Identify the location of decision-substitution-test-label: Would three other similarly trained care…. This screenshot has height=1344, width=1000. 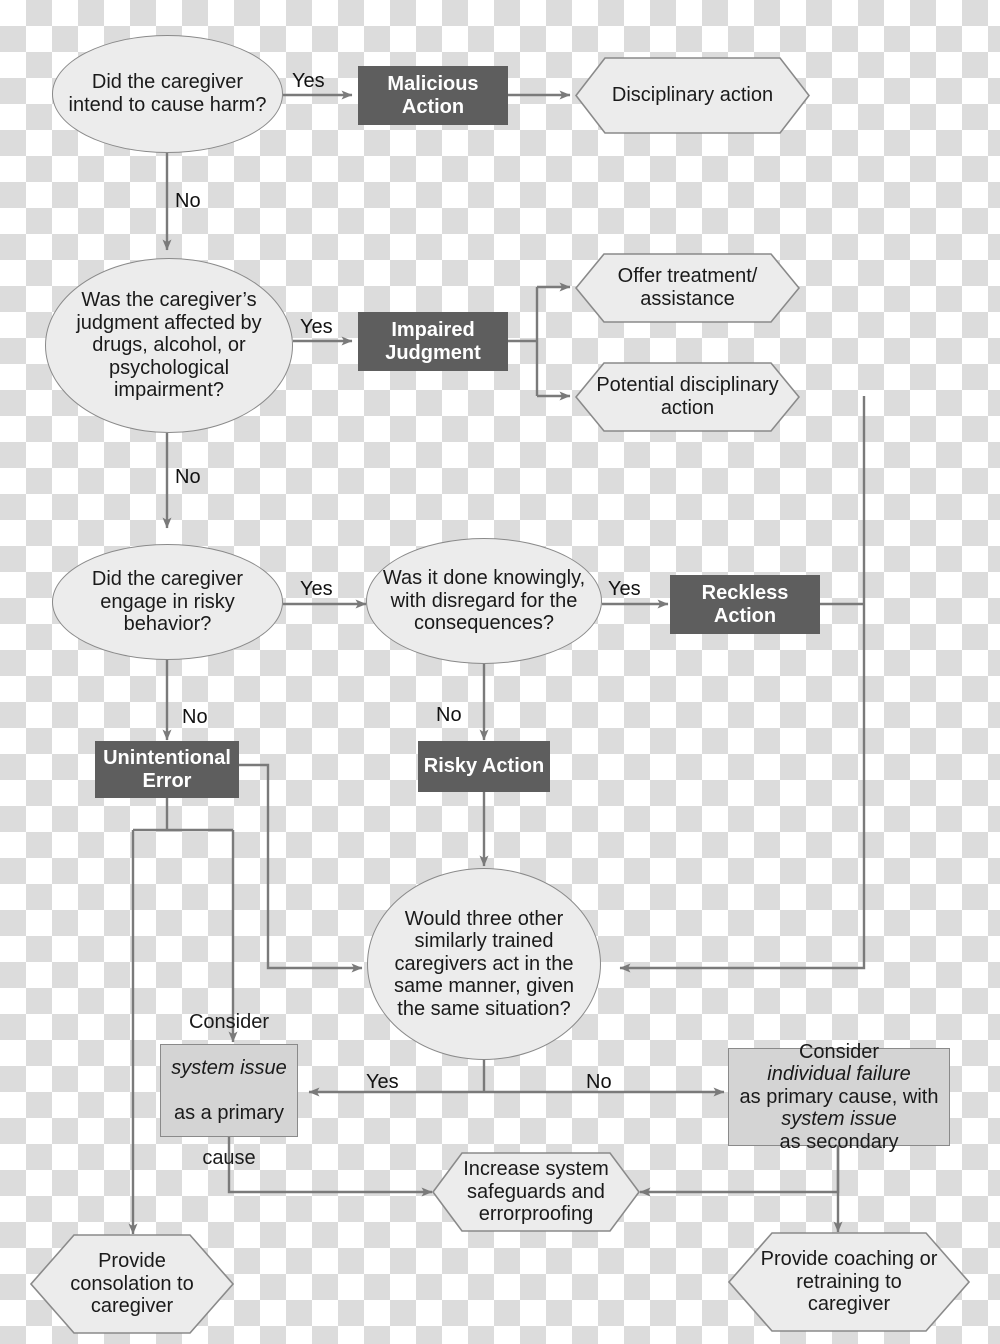
(484, 963).